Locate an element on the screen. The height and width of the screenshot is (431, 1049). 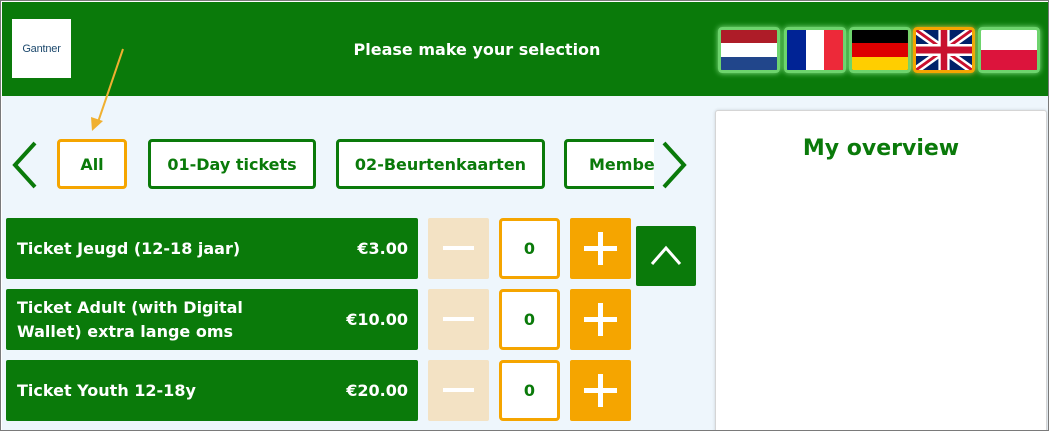
france-flag-icon is located at coordinates (815, 50).